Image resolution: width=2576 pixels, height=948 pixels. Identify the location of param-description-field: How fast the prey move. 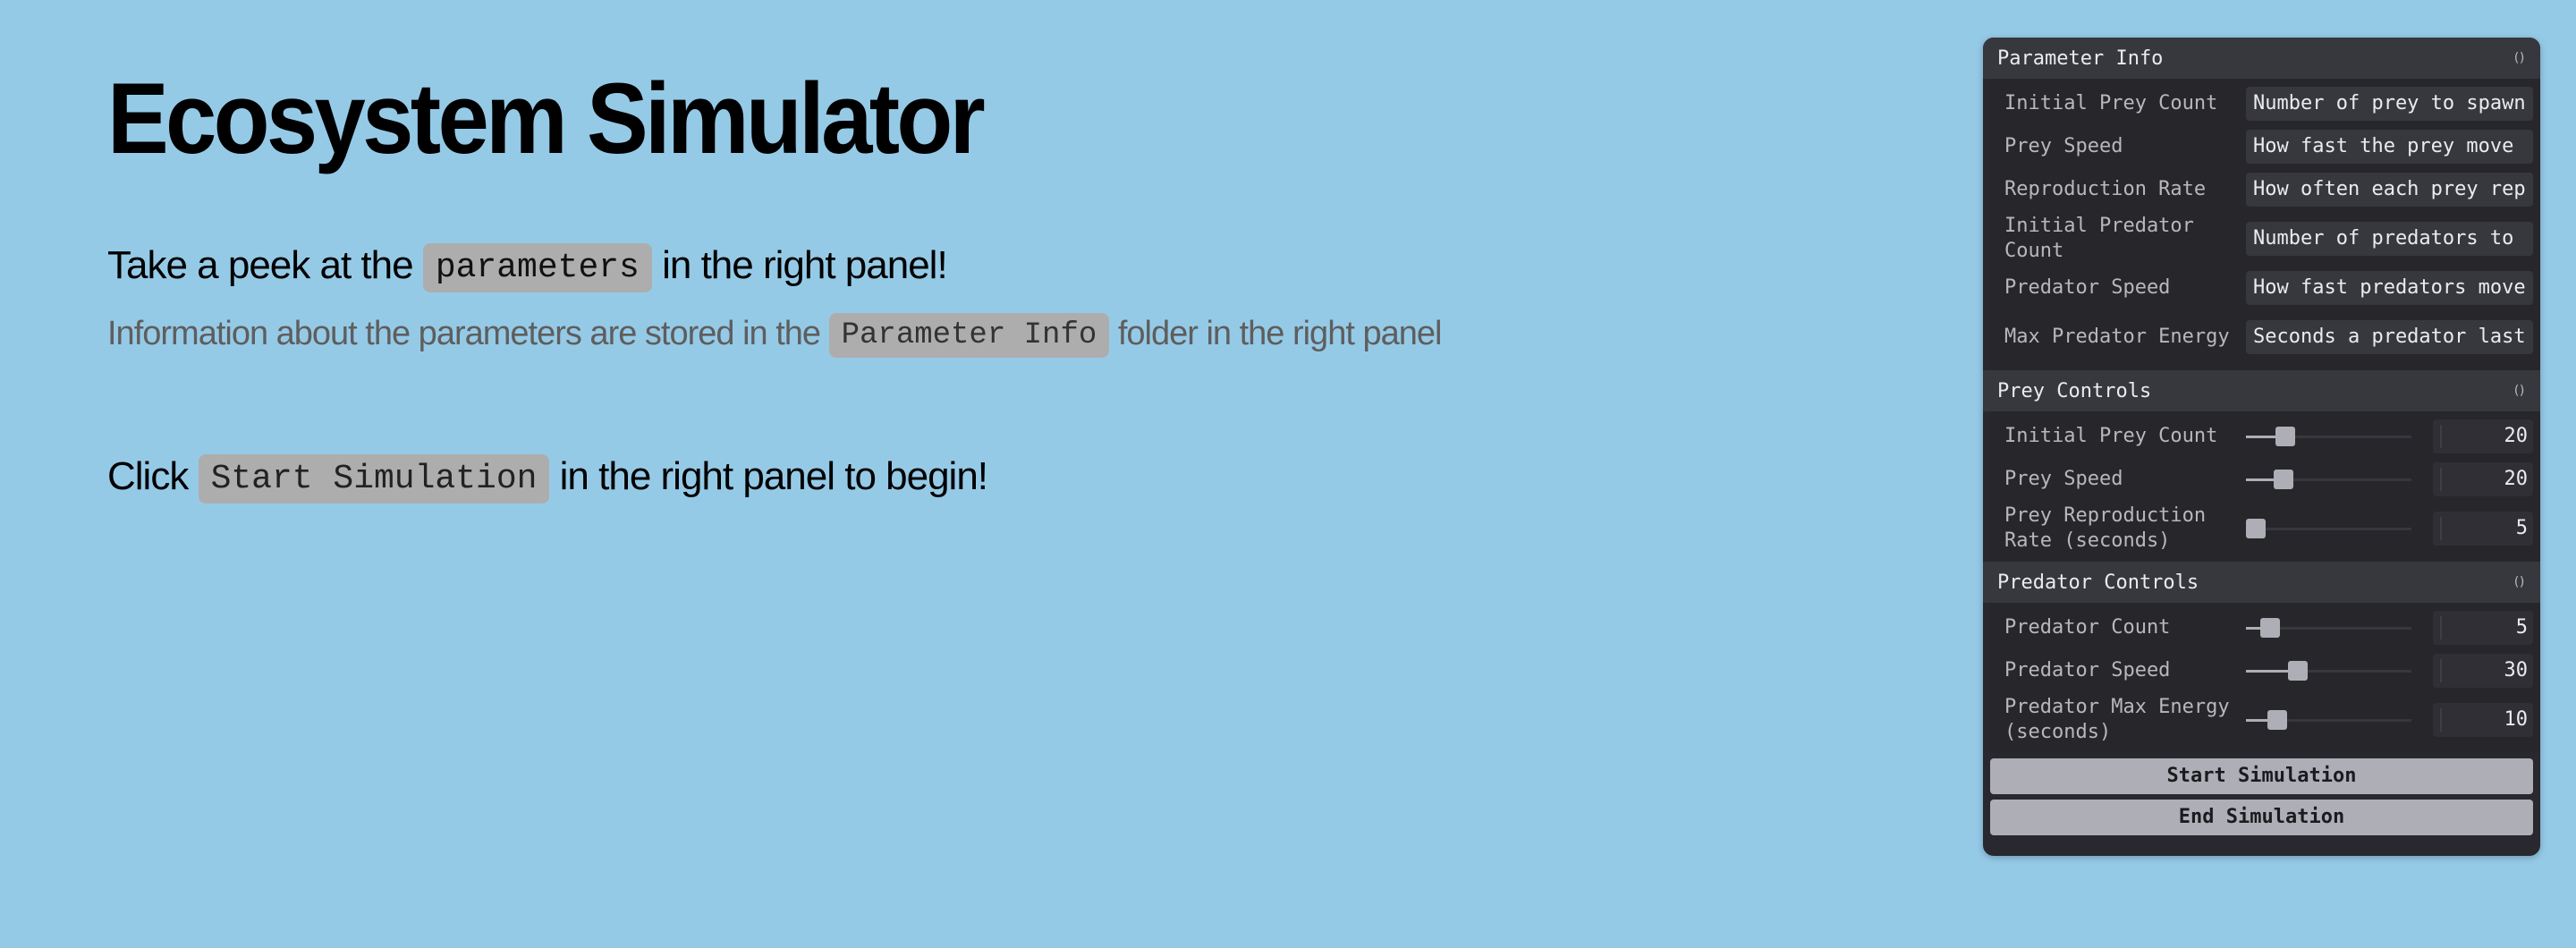
(2389, 147).